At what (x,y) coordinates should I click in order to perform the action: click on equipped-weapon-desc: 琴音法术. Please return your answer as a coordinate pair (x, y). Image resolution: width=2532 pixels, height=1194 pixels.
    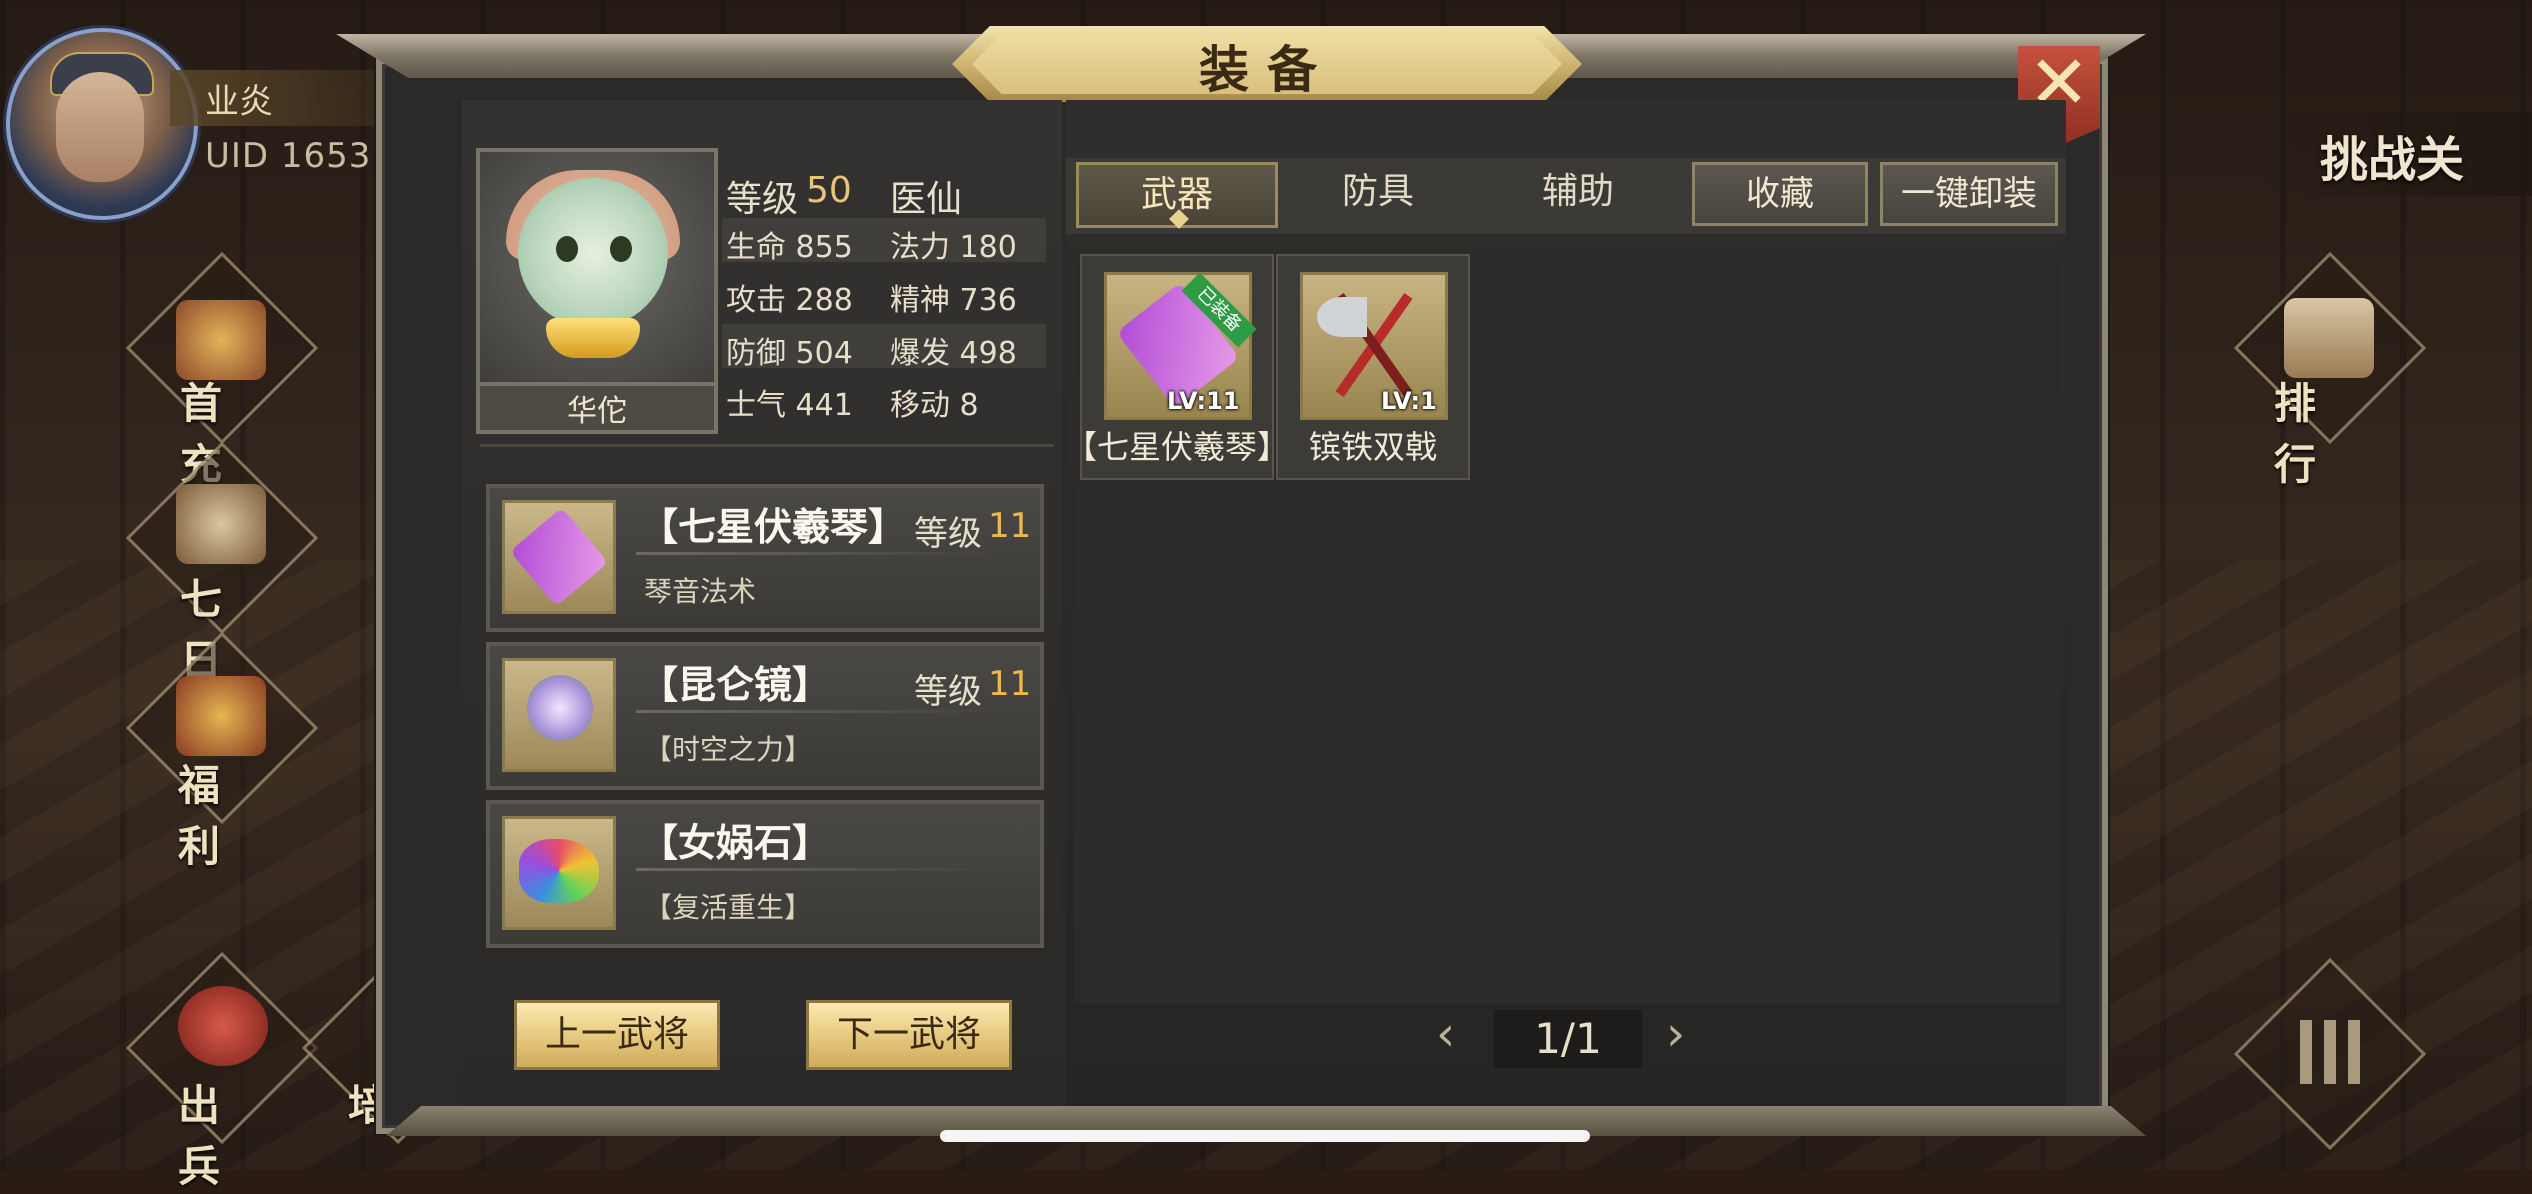
    Looking at the image, I should click on (700, 591).